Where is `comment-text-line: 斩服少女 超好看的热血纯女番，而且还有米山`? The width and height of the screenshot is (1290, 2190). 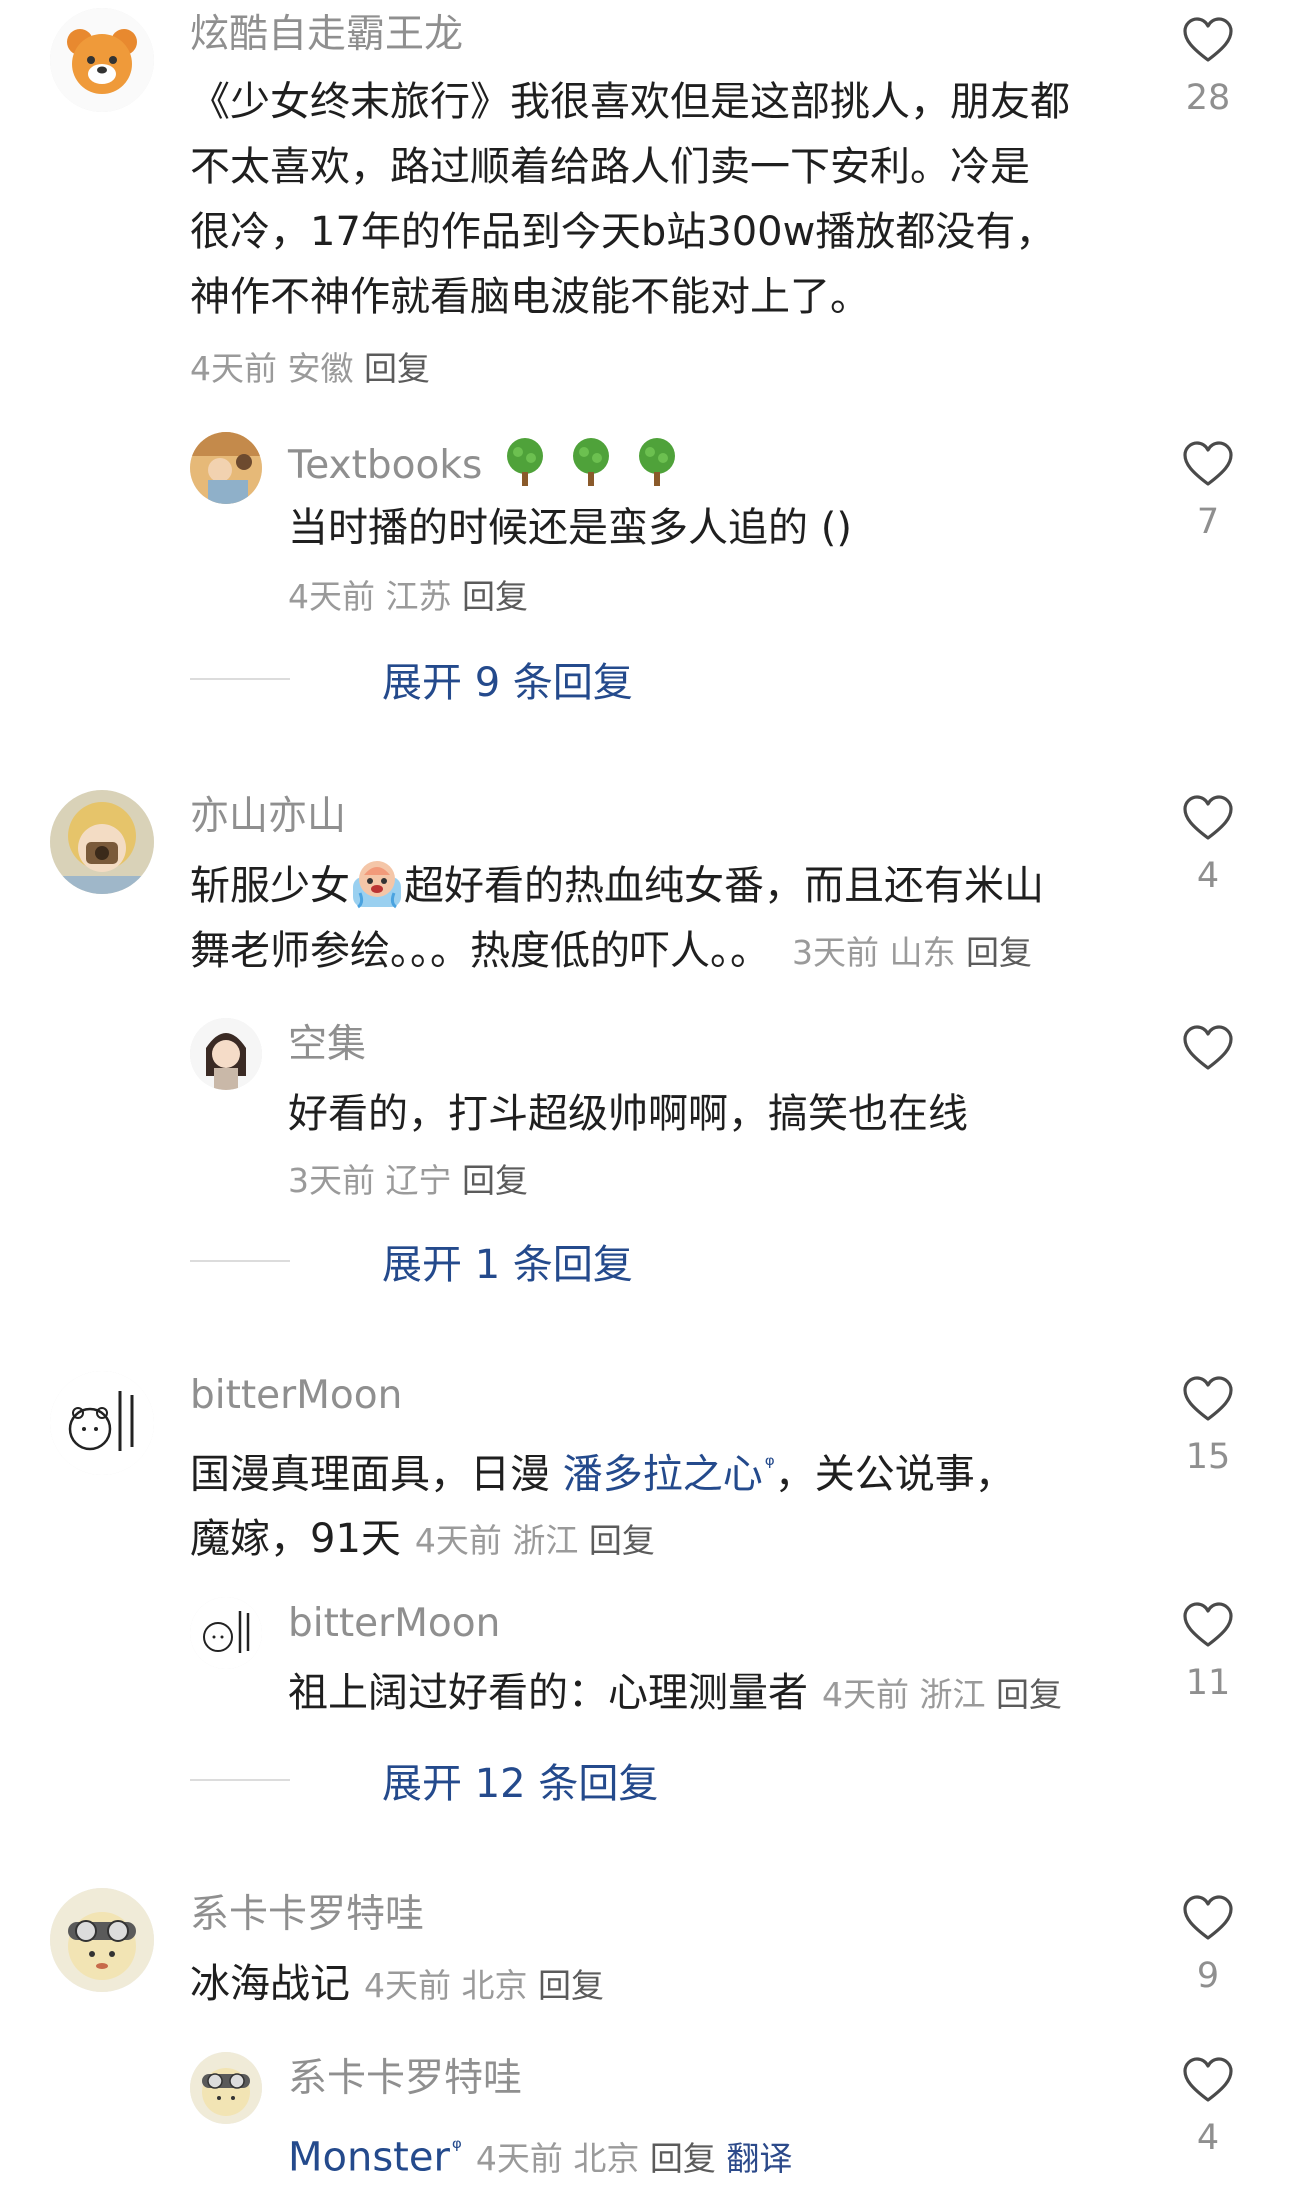
comment-text-line: 斩服少女 超好看的热血纯女番，而且还有米山 is located at coordinates (617, 886).